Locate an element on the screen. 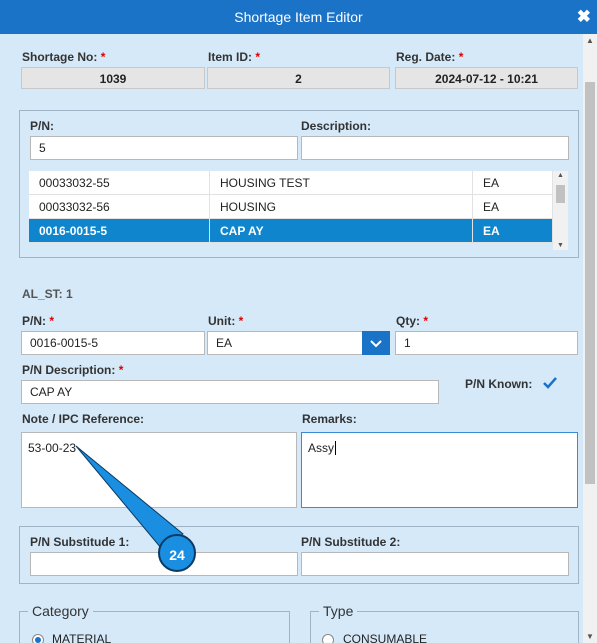 The height and width of the screenshot is (643, 597). main-scrollbar: ▲ ▼ is located at coordinates (590, 338).